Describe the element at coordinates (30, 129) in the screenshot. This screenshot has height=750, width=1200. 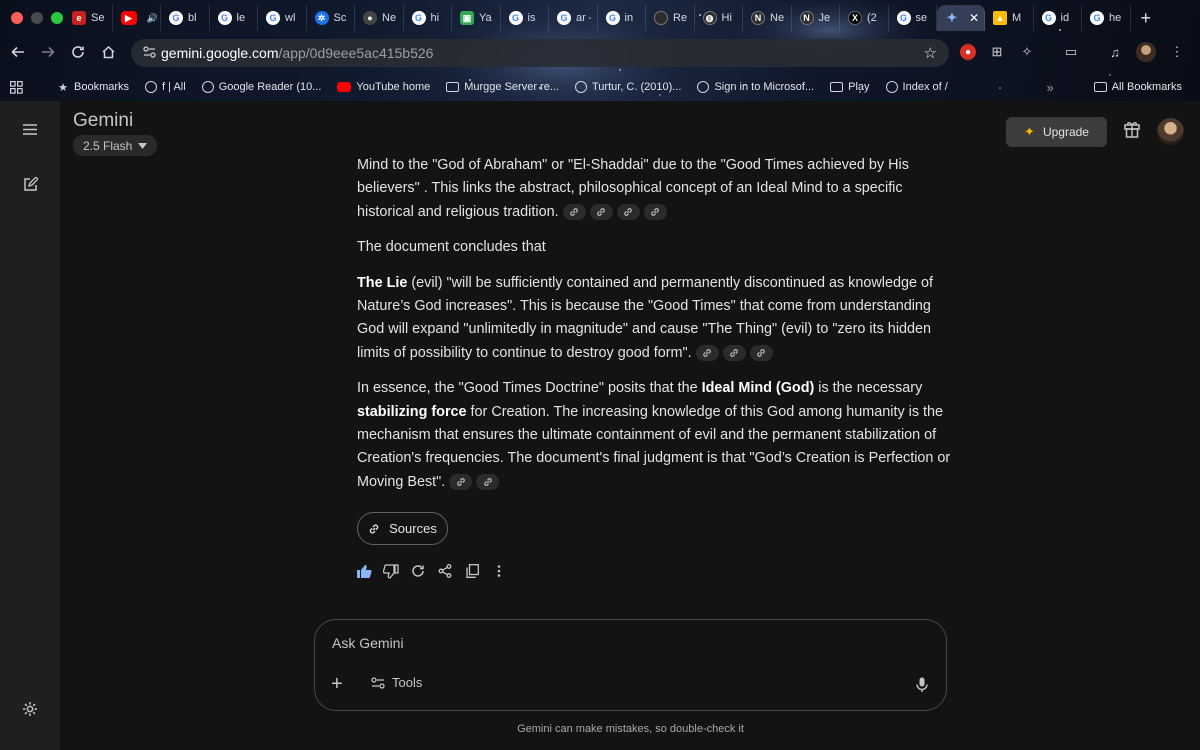
I see `menu-icon` at that location.